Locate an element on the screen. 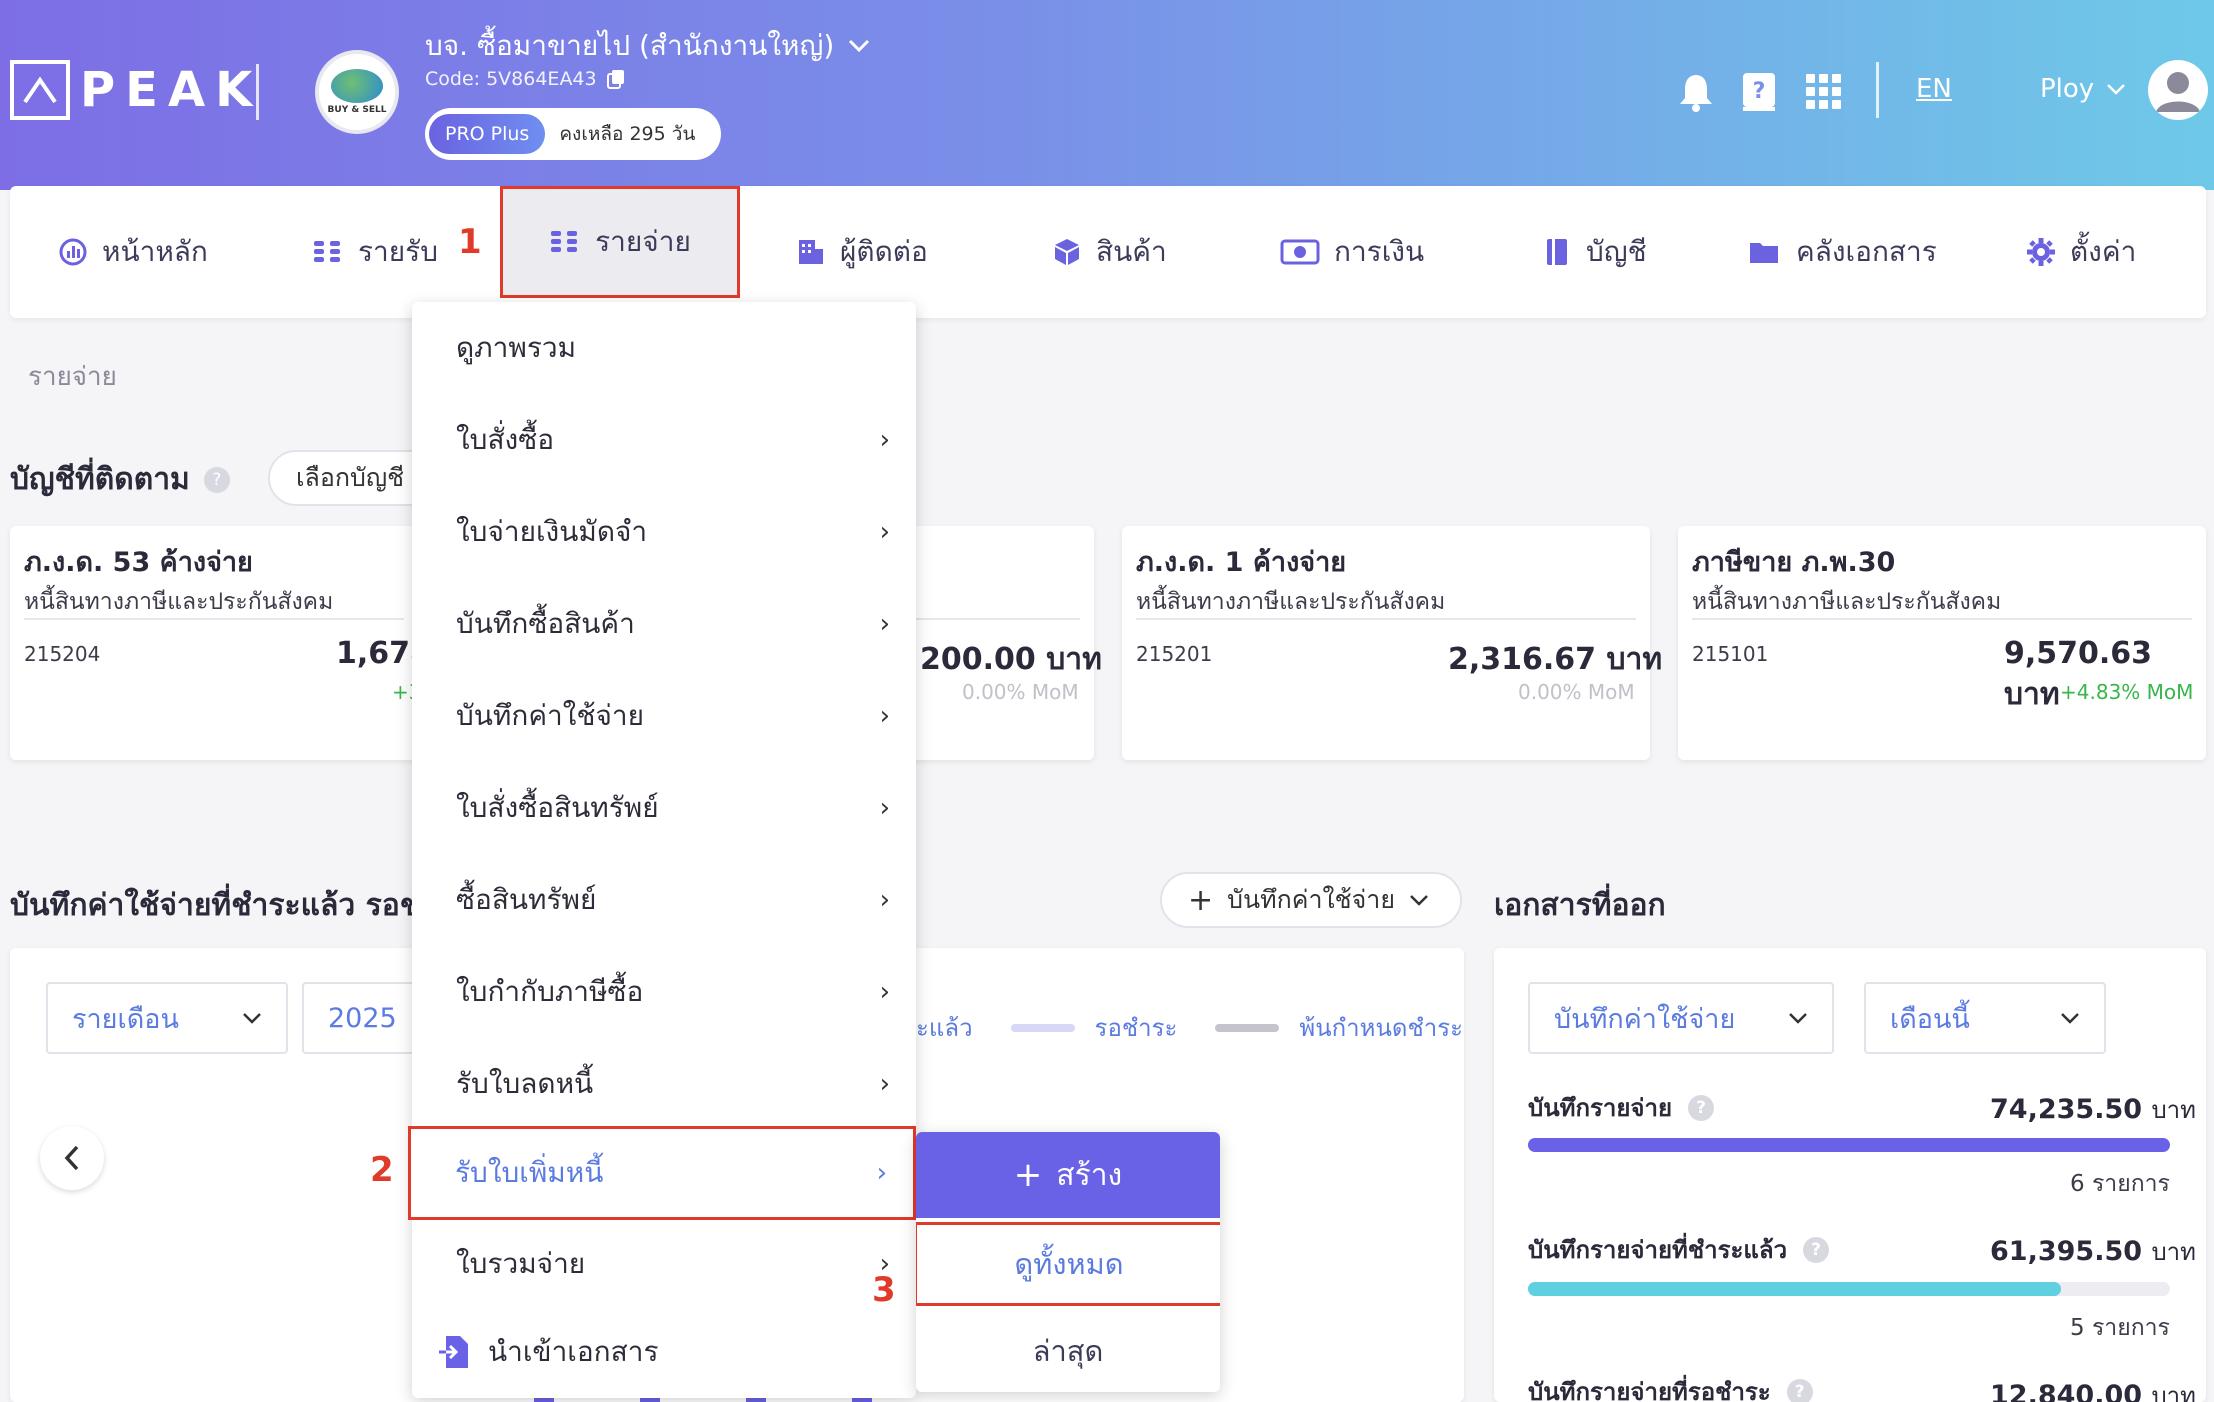 The image size is (2214, 1402). nav-item-settings: ตั้งค่า is located at coordinates (2081, 252).